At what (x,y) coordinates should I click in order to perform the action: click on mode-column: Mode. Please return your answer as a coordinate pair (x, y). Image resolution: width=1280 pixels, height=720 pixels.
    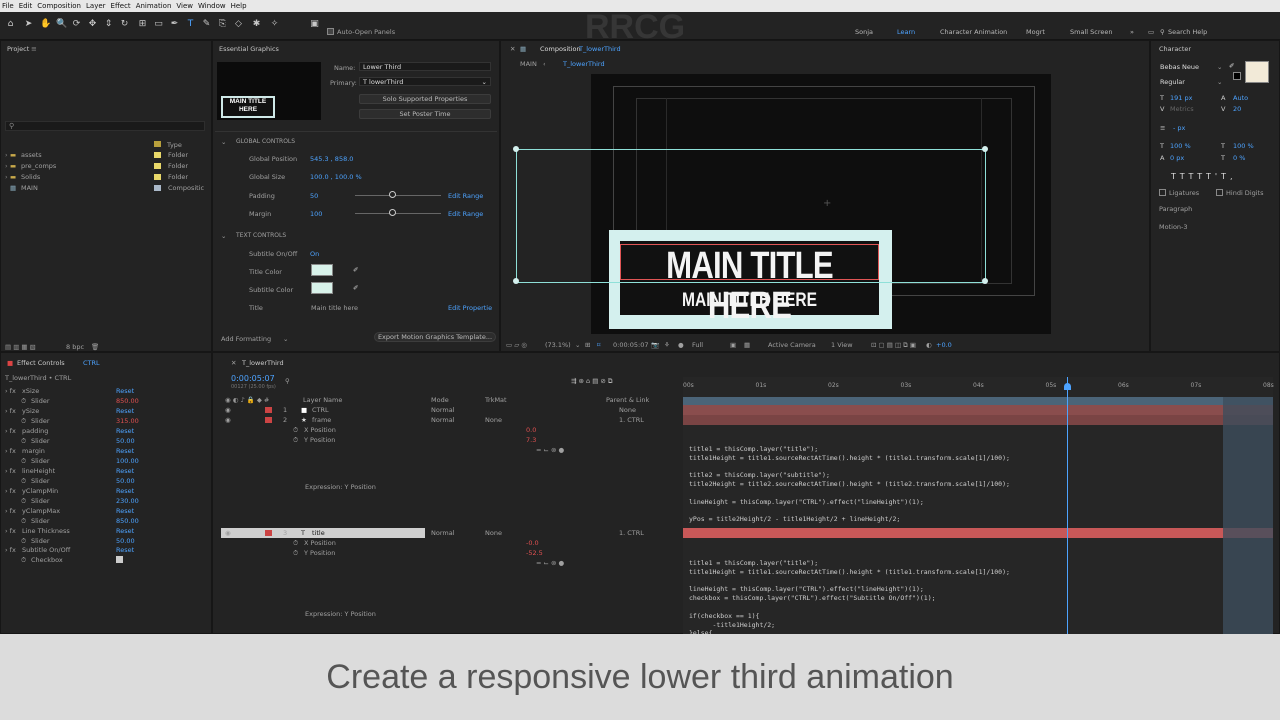
    Looking at the image, I should click on (440, 400).